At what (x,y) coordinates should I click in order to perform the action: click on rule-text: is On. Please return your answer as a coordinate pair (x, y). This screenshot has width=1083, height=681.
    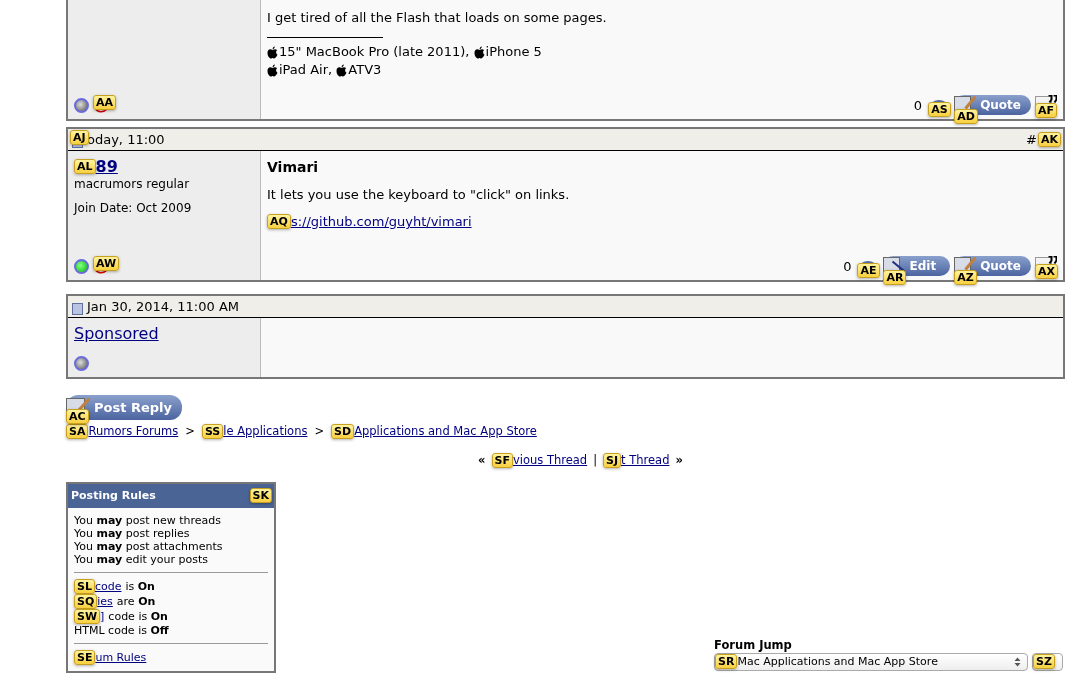
    Looking at the image, I should click on (140, 586).